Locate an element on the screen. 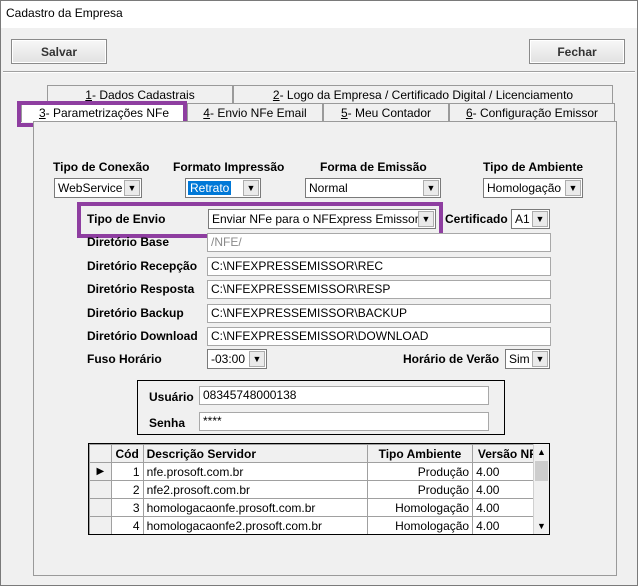 Image resolution: width=638 pixels, height=586 pixels. descricao-cell: homologacaonfe2.prosoft.com.br is located at coordinates (255, 525).